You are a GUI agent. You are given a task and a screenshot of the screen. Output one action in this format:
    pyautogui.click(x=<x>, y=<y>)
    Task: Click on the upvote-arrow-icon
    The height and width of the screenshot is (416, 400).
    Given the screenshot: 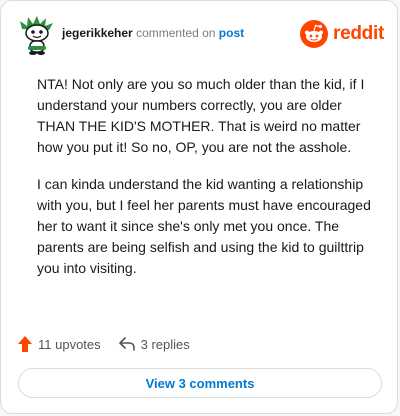 What is the action you would take?
    pyautogui.click(x=25, y=344)
    